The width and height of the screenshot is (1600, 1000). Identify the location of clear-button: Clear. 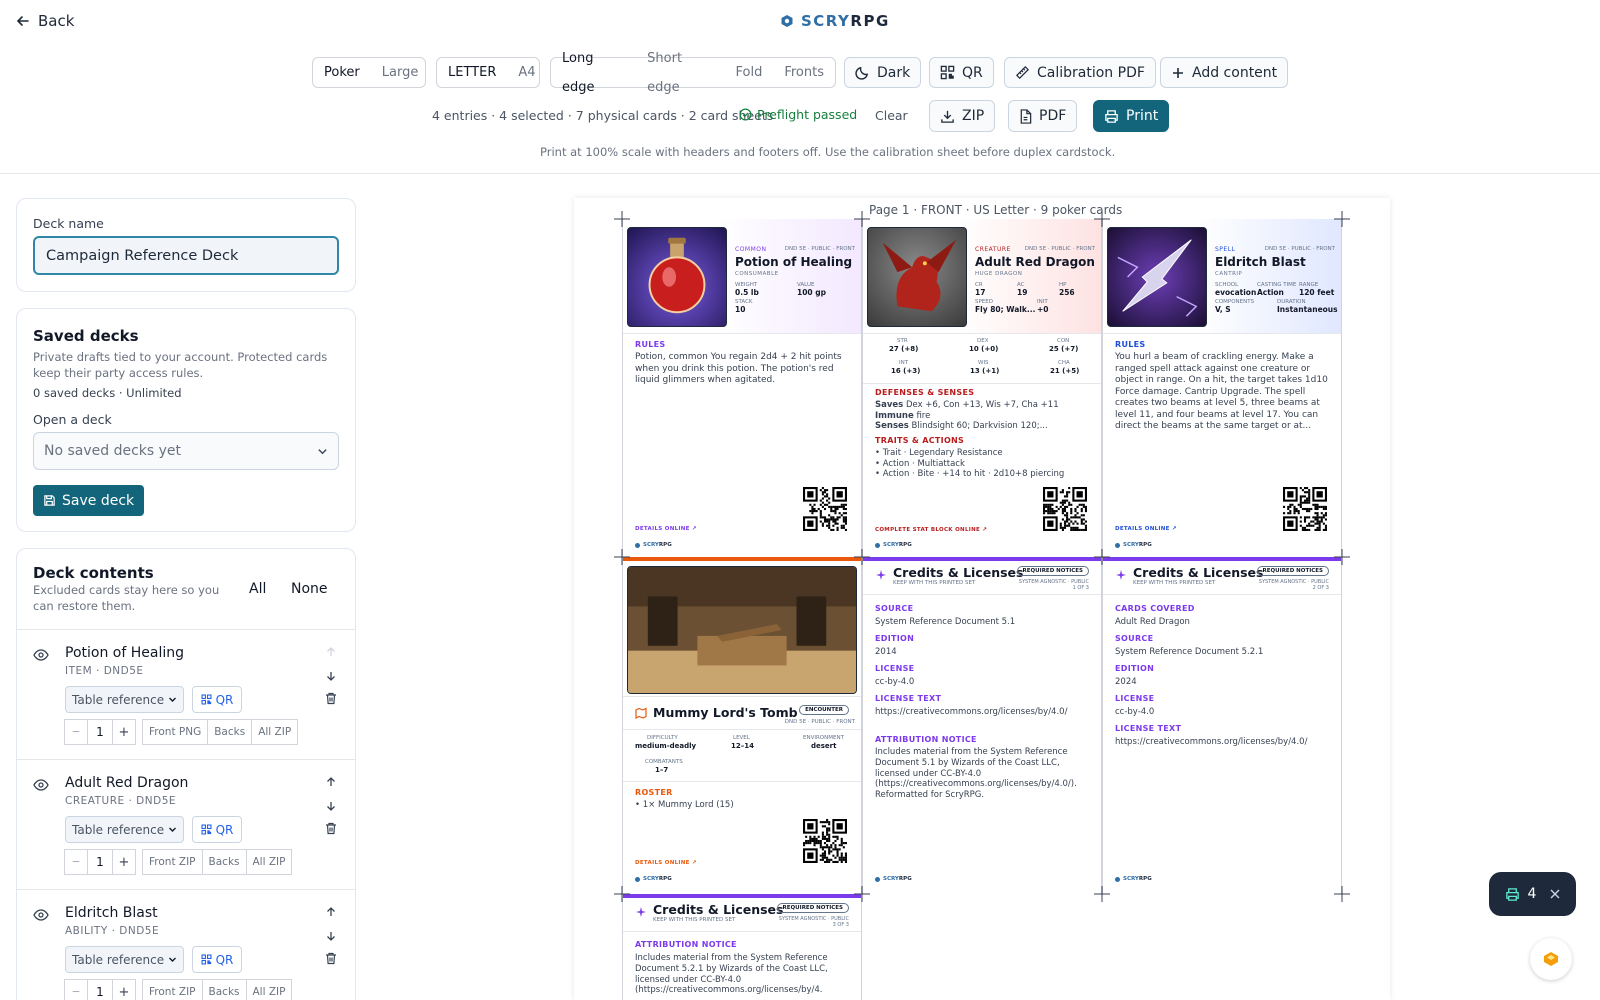
(891, 115).